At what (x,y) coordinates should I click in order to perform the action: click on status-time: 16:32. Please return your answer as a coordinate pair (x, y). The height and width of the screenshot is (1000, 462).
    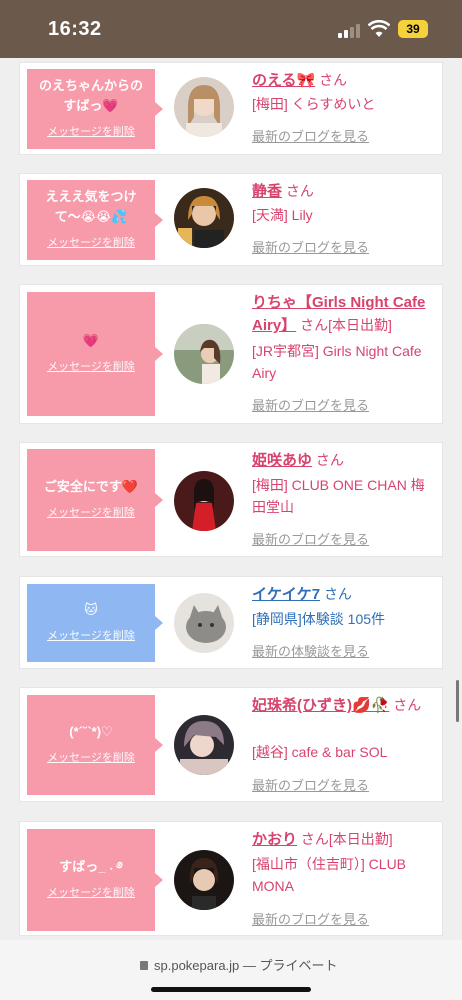
    Looking at the image, I should click on (75, 29).